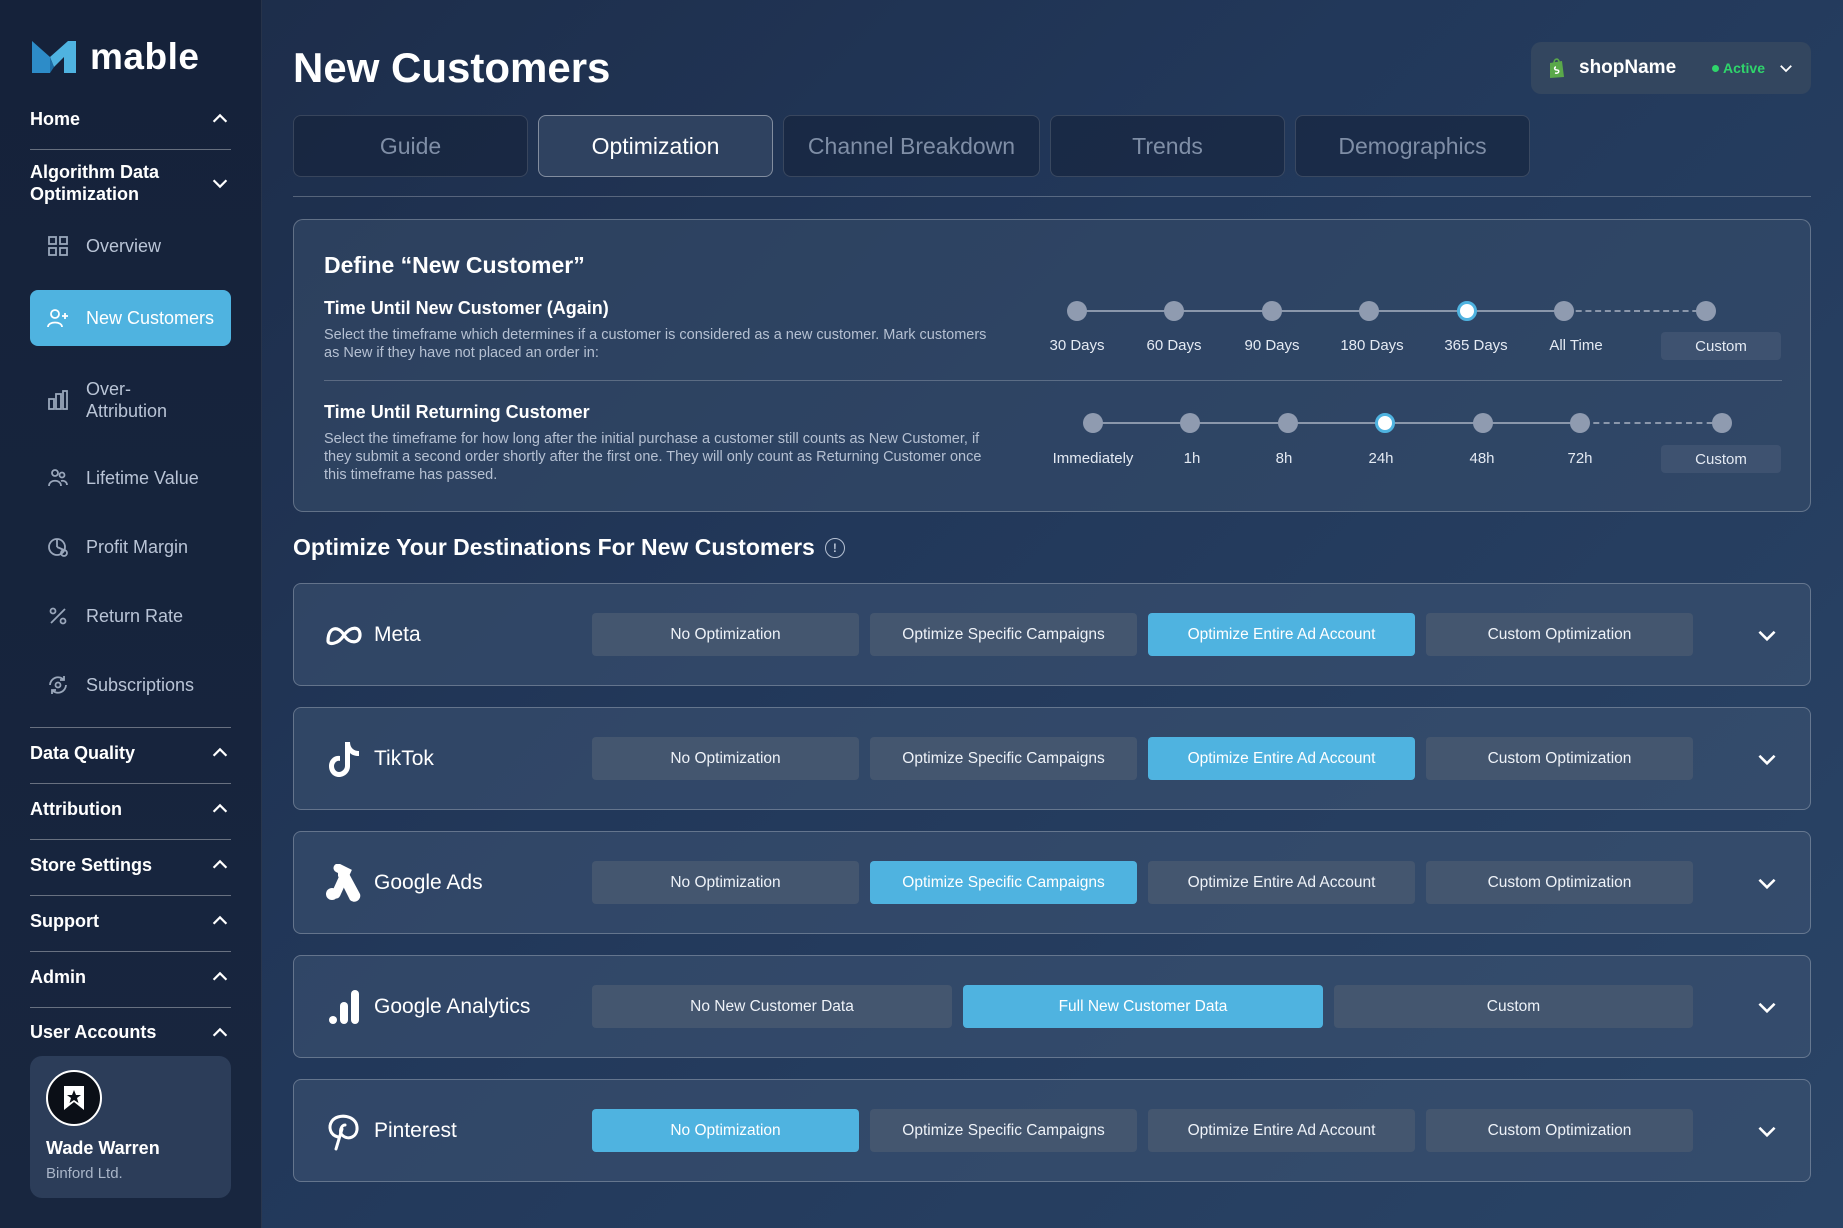  What do you see at coordinates (83, 752) in the screenshot?
I see `nav-section-label: Data Quality` at bounding box center [83, 752].